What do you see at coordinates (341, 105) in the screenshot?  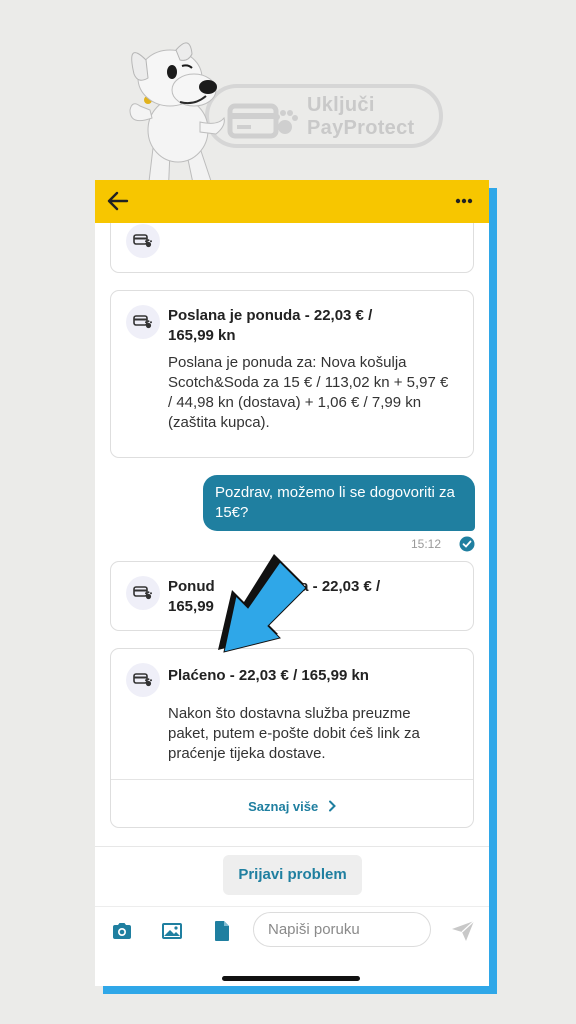 I see `payprotect-label-line1: Uključi` at bounding box center [341, 105].